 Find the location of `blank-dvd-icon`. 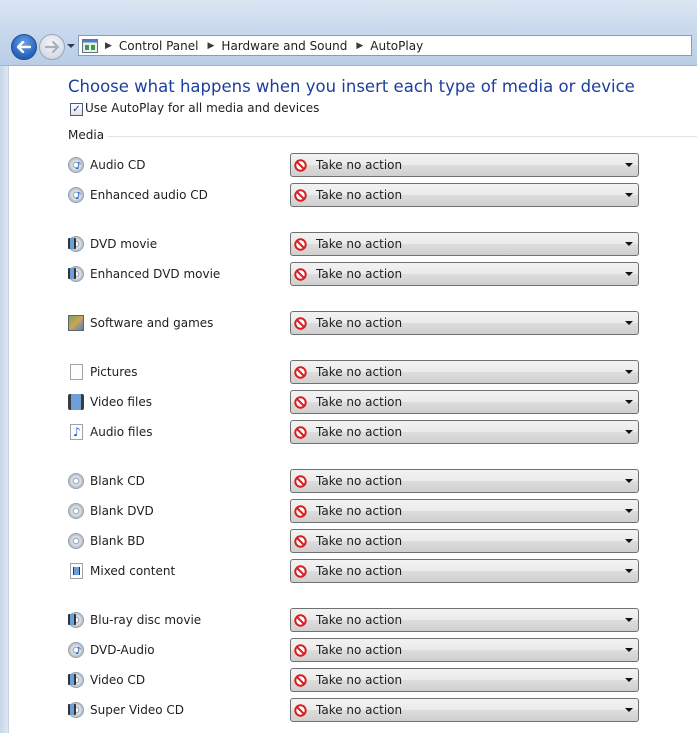

blank-dvd-icon is located at coordinates (76, 511).